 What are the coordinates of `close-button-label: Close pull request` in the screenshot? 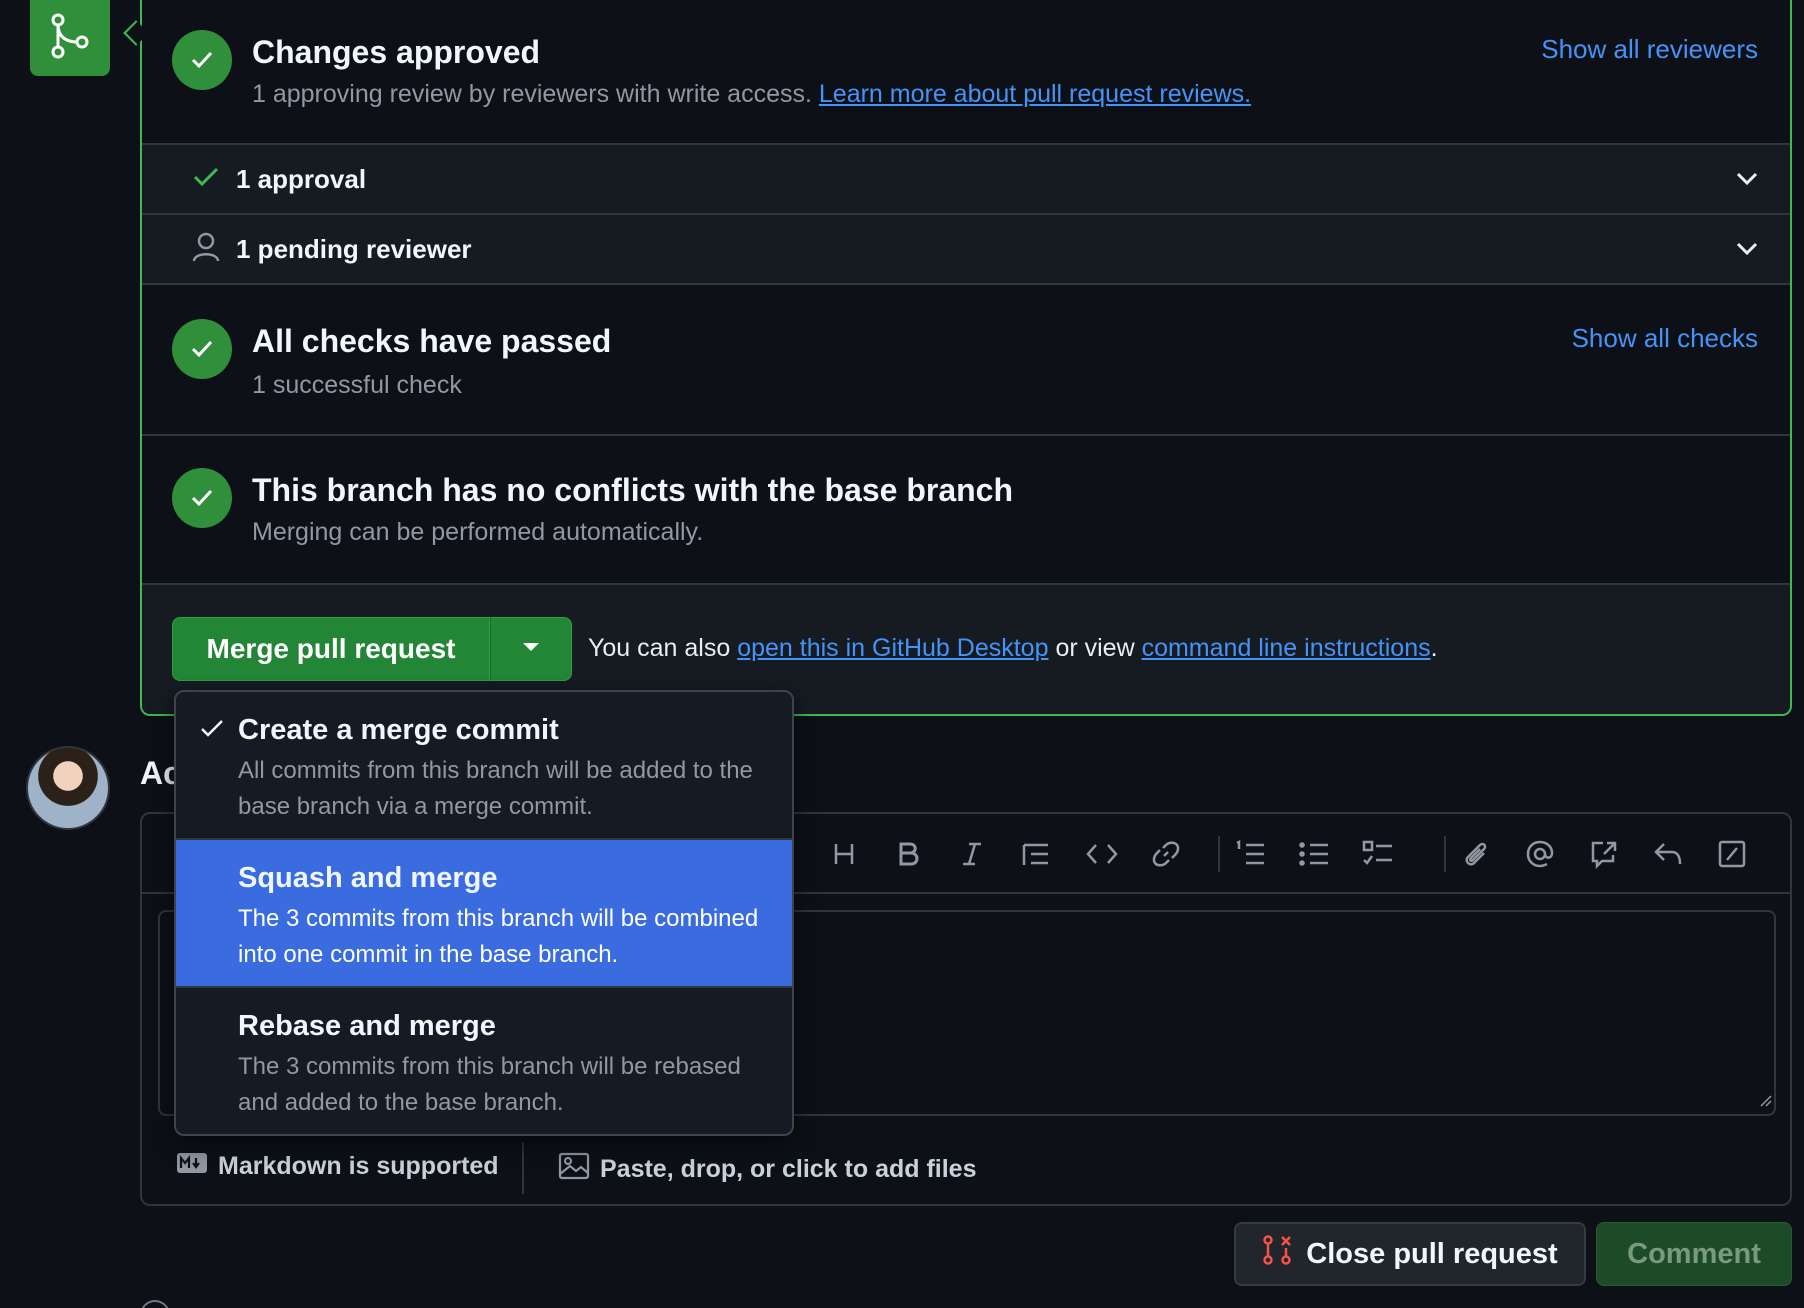 It's located at (1432, 1253).